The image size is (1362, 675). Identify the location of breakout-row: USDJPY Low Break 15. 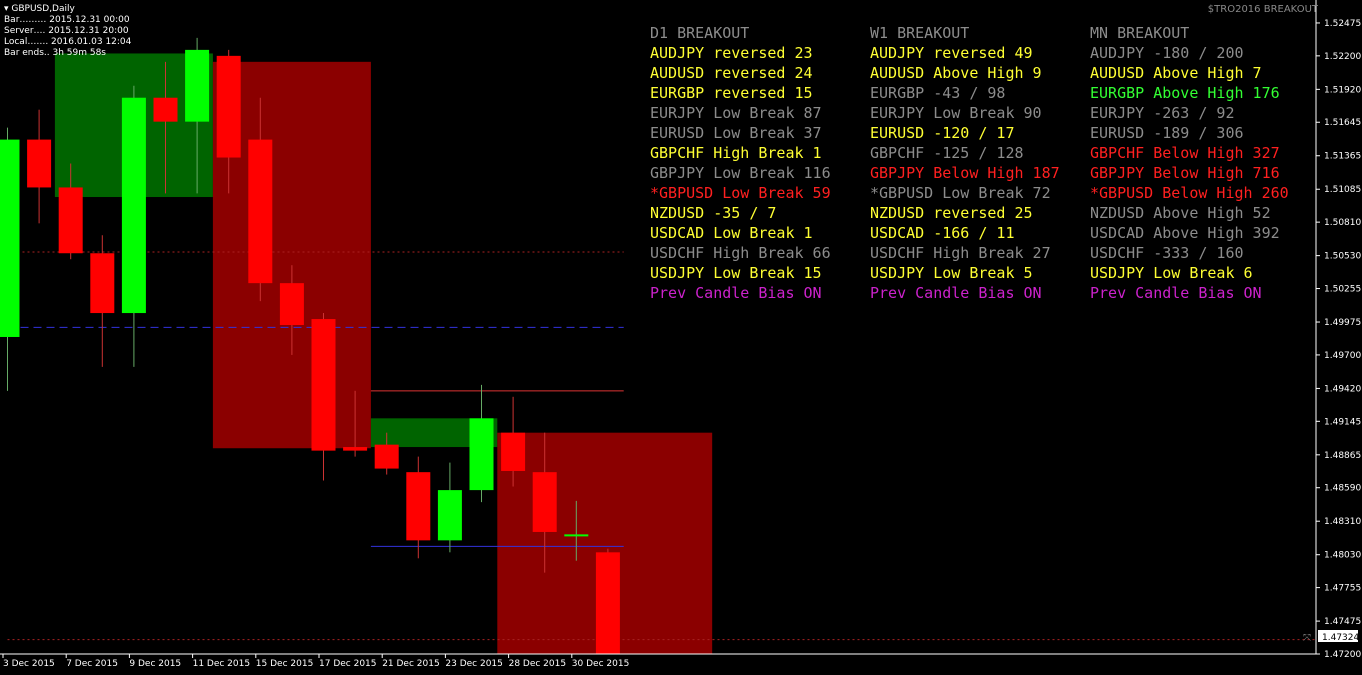
(736, 273).